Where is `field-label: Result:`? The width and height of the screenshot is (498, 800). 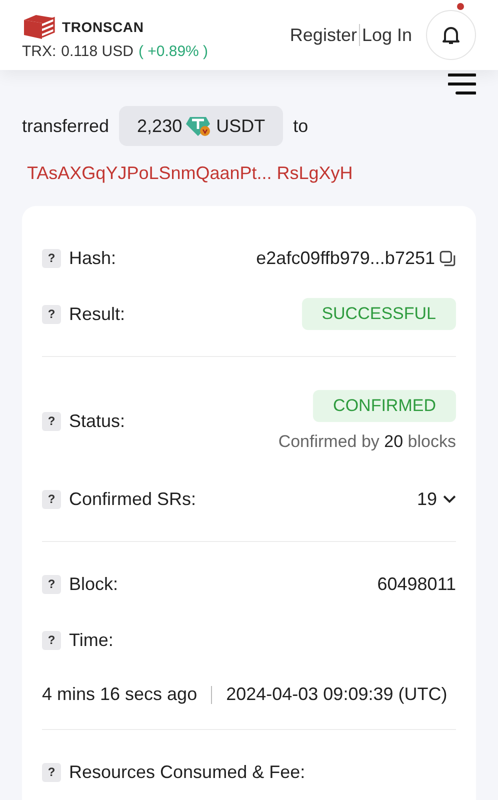
field-label: Result: is located at coordinates (97, 314).